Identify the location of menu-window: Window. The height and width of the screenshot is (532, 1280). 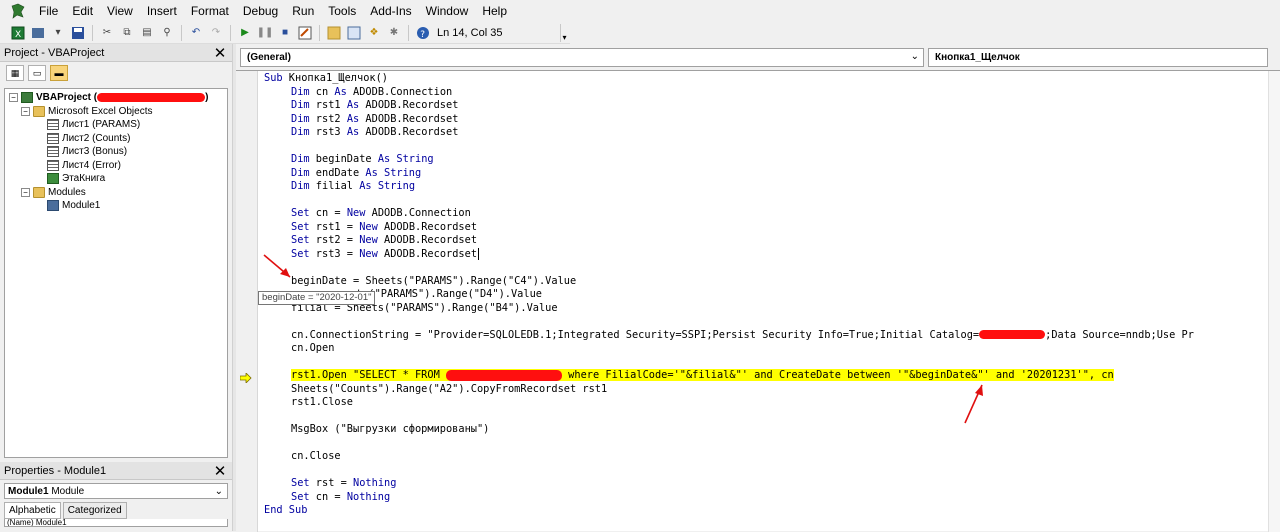
(447, 11).